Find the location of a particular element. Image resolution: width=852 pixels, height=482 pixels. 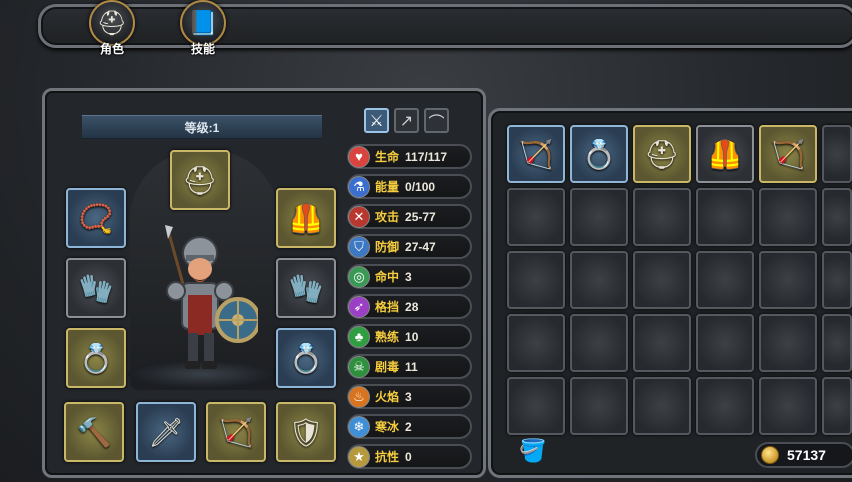

stat-fire: ♨ 火焰 3 is located at coordinates (409, 396).